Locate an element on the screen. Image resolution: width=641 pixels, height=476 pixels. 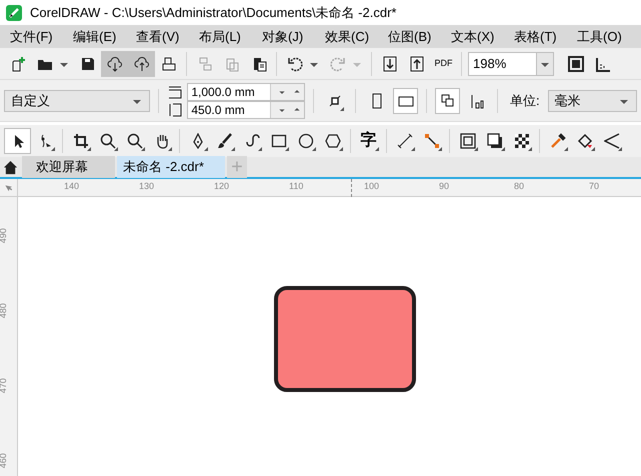
connector-icon is located at coordinates (432, 141).